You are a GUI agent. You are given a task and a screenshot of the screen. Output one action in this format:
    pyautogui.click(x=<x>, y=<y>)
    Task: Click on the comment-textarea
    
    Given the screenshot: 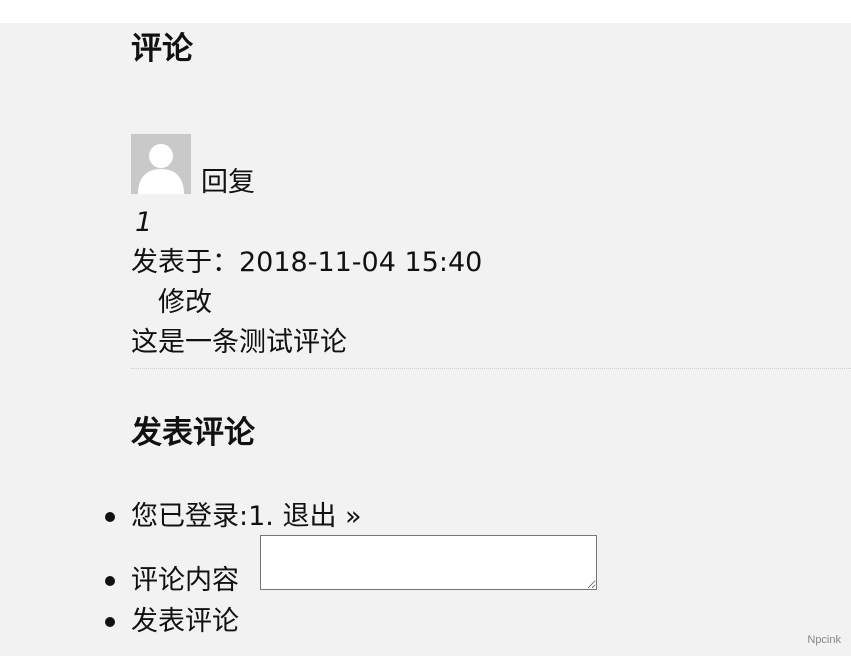 What is the action you would take?
    pyautogui.click(x=428, y=562)
    